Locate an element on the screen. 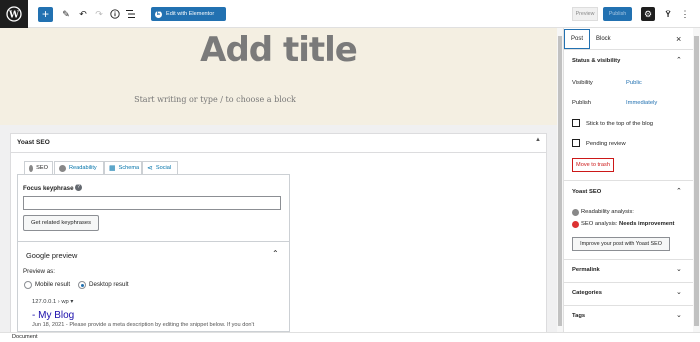  breadcrumb: Document is located at coordinates (25, 337).